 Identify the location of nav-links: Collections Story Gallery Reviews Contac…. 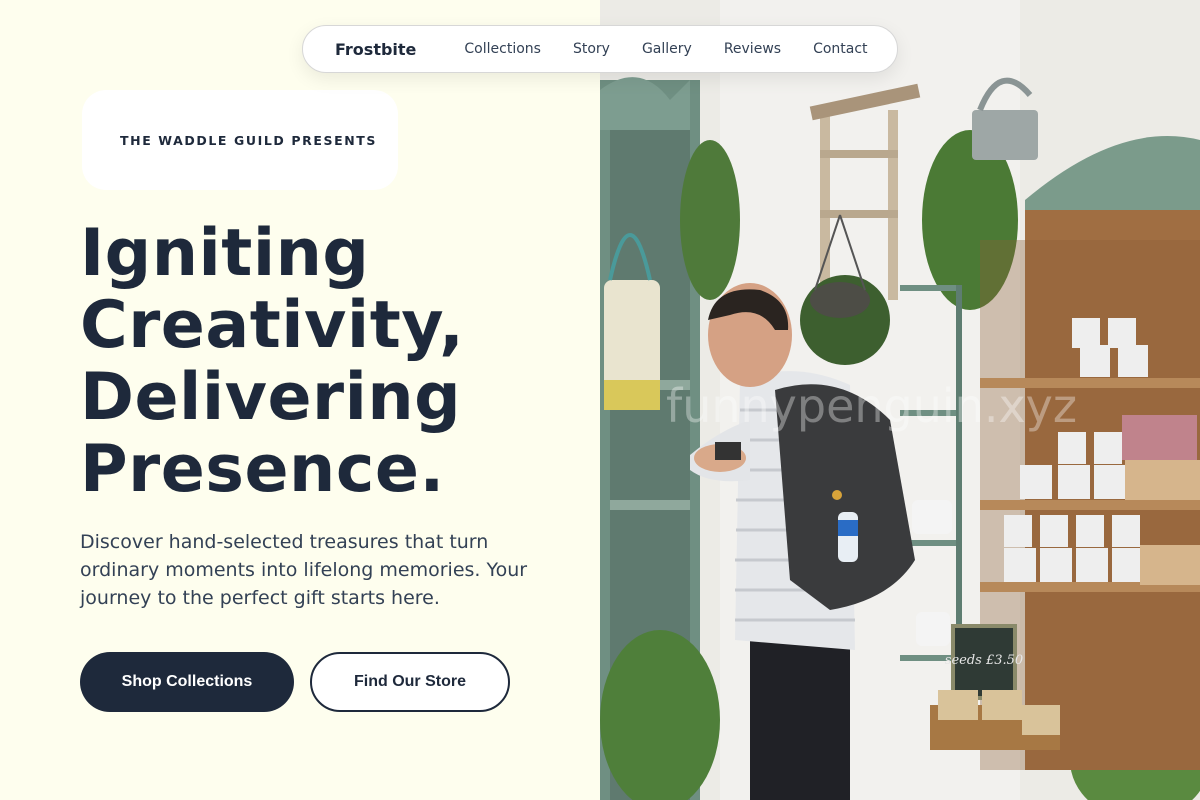
(665, 49).